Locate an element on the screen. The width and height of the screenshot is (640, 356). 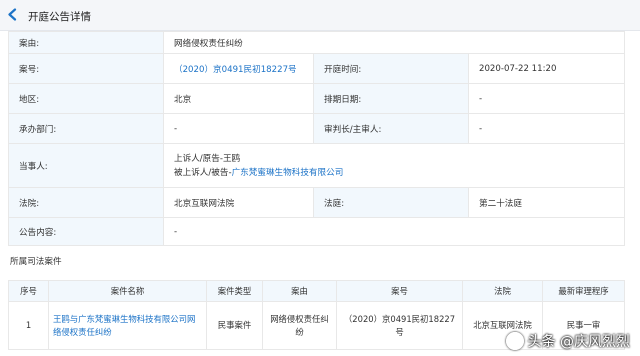
row-court: 法院: 北京互联网法院 法庭: 第二十法庭 is located at coordinates (316, 202).